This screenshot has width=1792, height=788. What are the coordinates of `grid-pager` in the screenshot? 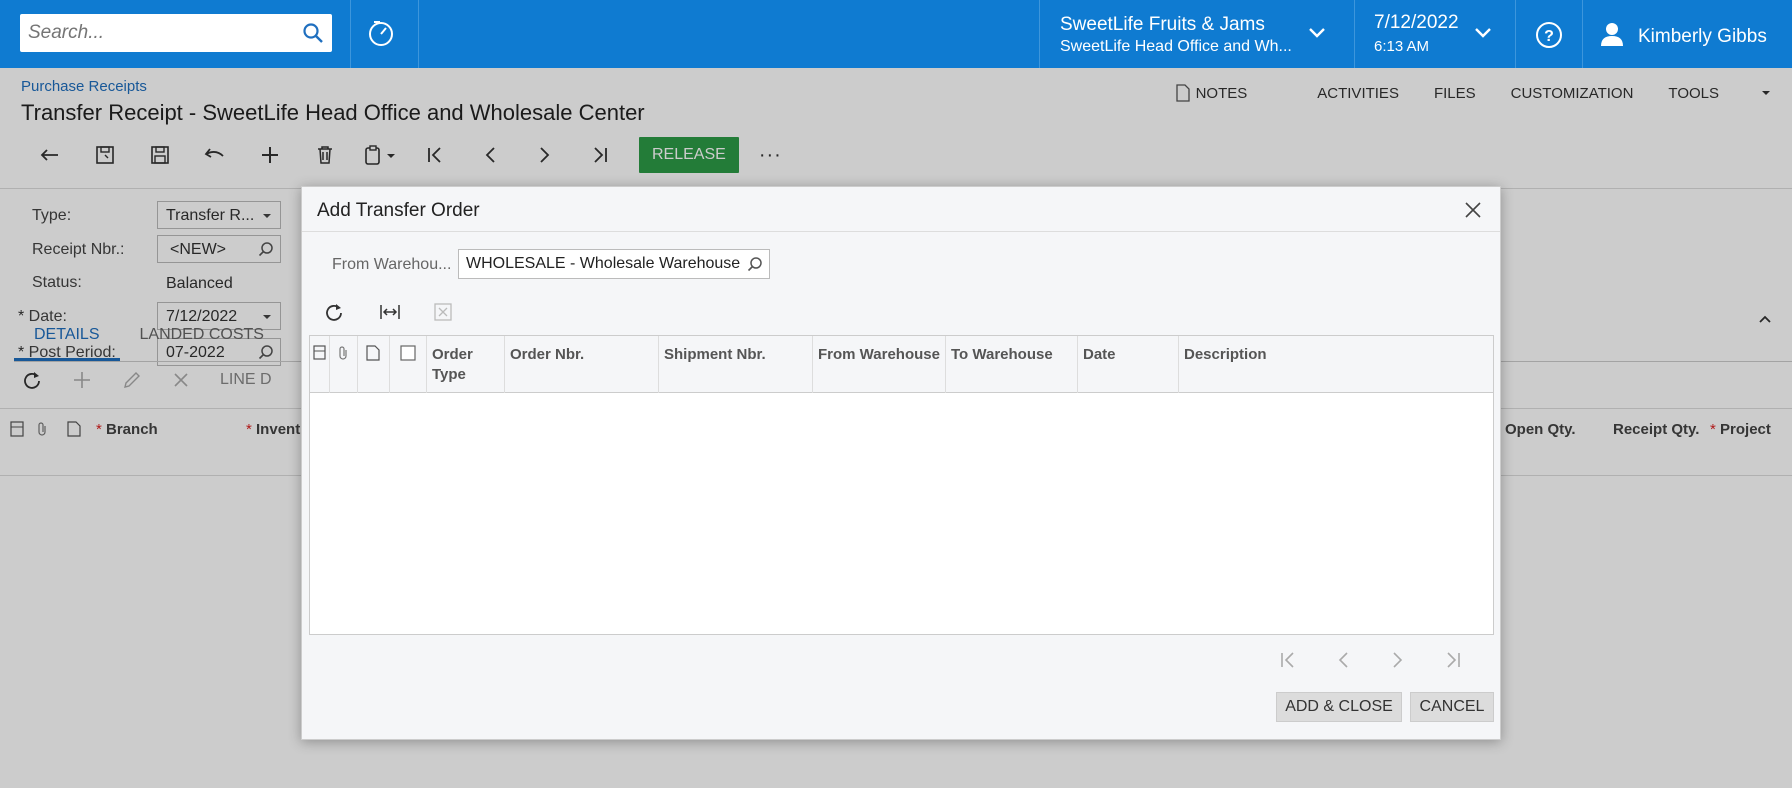 It's located at (1370, 660).